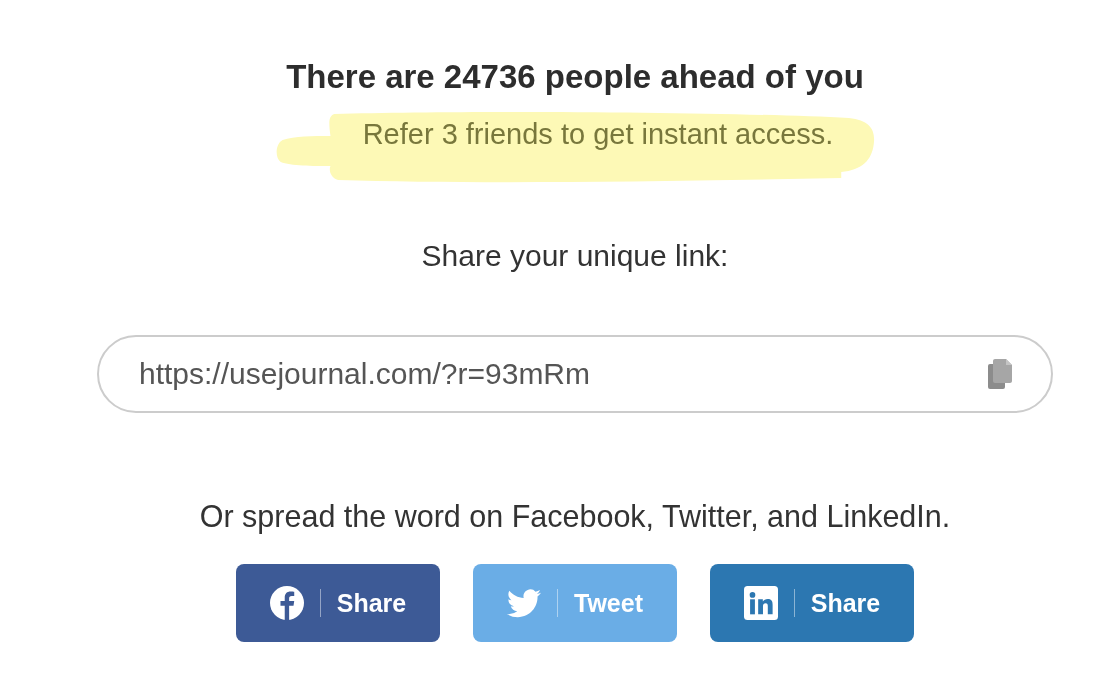 Image resolution: width=1098 pixels, height=686 pixels. I want to click on social-prompt: Or spread the word on Facebook, Twitter, and LinkedIn., so click(575, 516).